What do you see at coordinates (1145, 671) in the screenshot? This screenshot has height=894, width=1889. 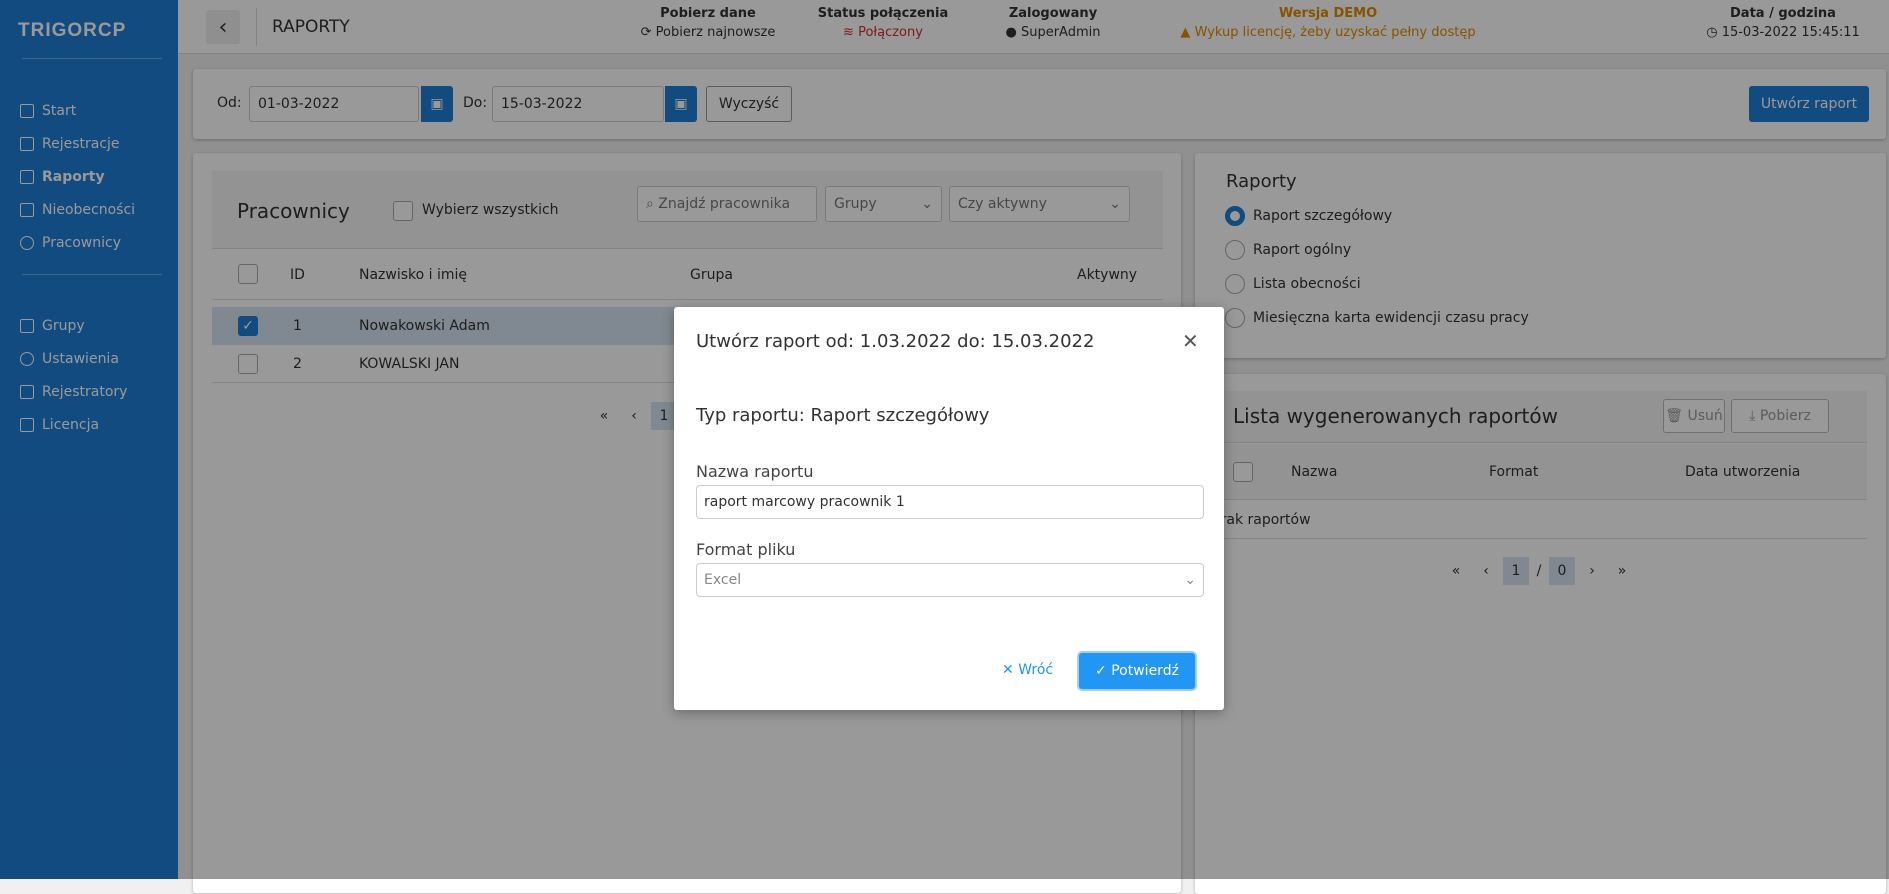 I see `label: Potwierdź` at bounding box center [1145, 671].